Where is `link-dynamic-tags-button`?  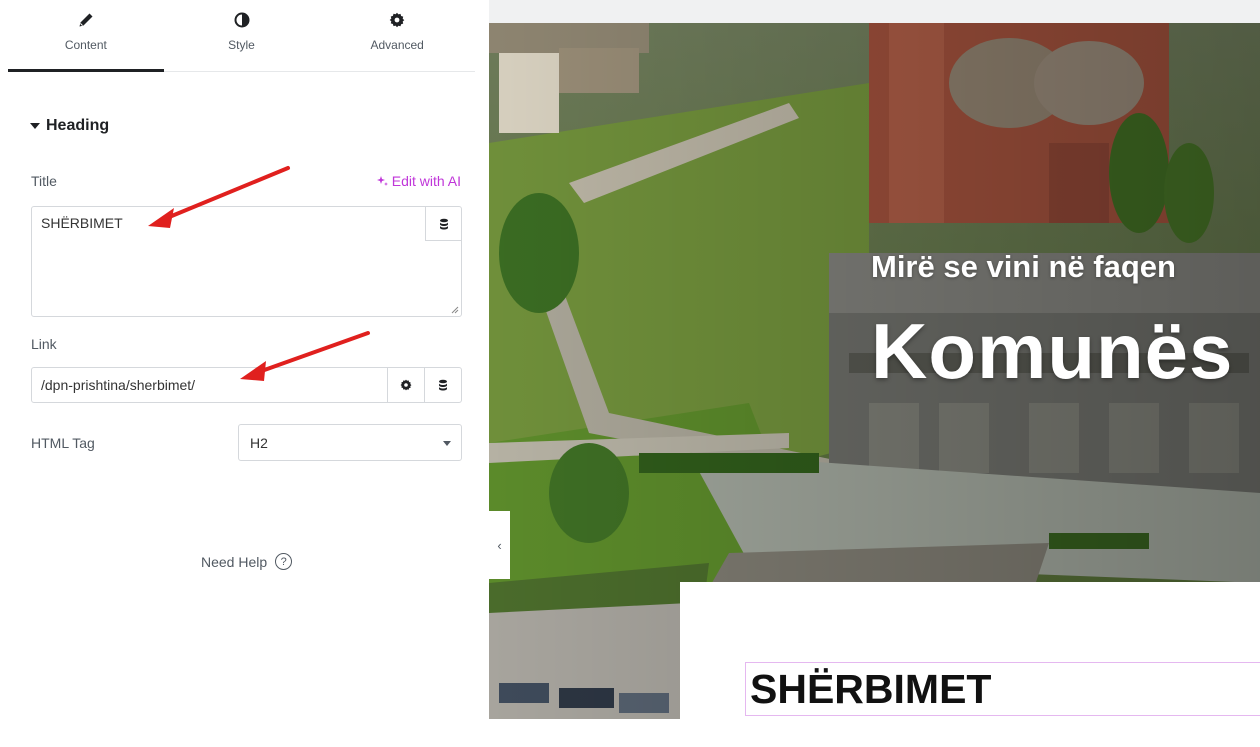 link-dynamic-tags-button is located at coordinates (442, 385).